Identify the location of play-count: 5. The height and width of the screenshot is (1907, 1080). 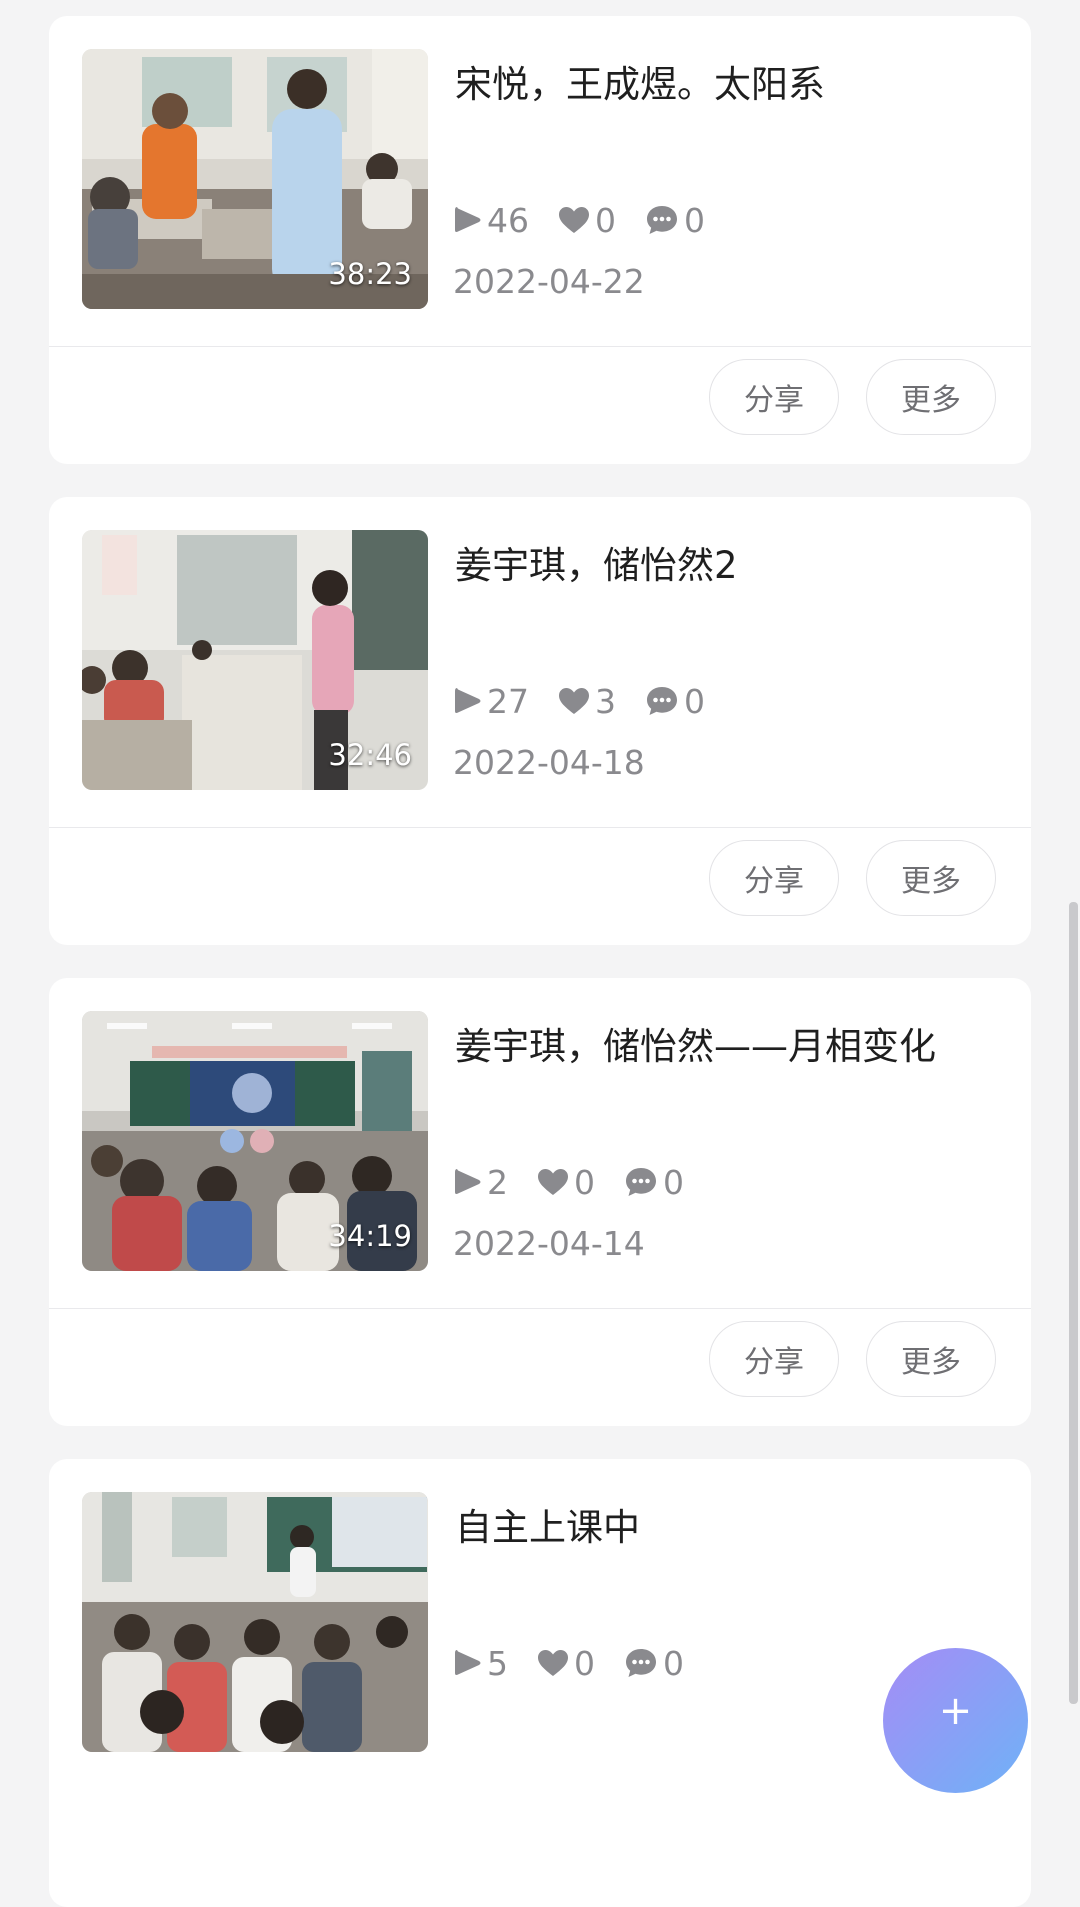
(480, 1663).